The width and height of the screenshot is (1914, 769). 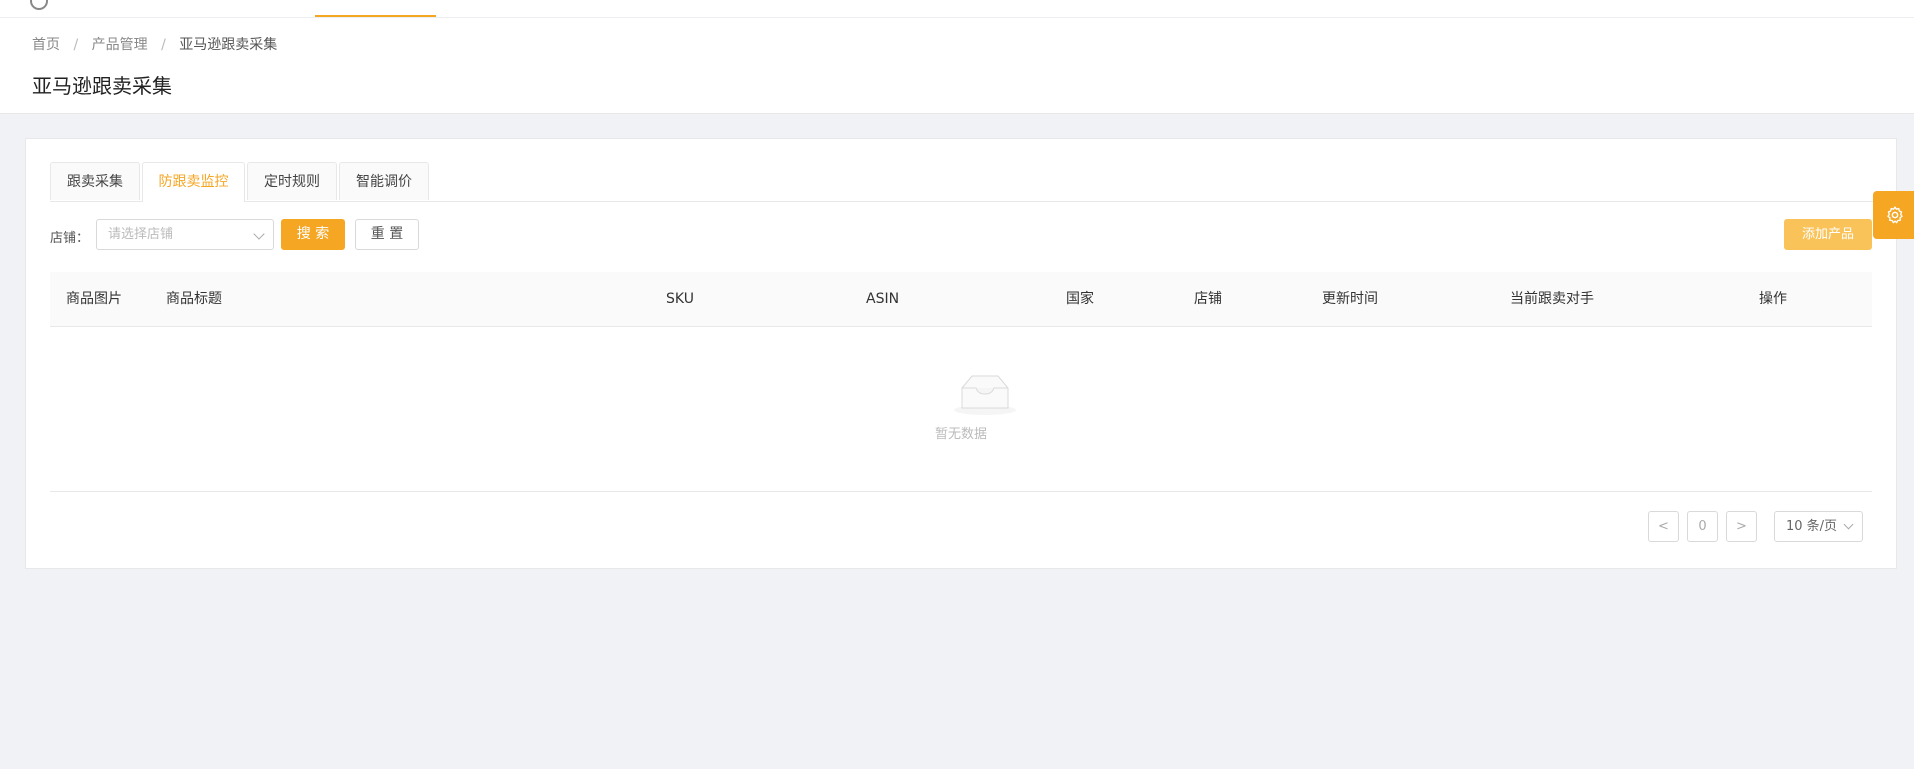 I want to click on page-size-select: 10 条/页, so click(x=1818, y=526).